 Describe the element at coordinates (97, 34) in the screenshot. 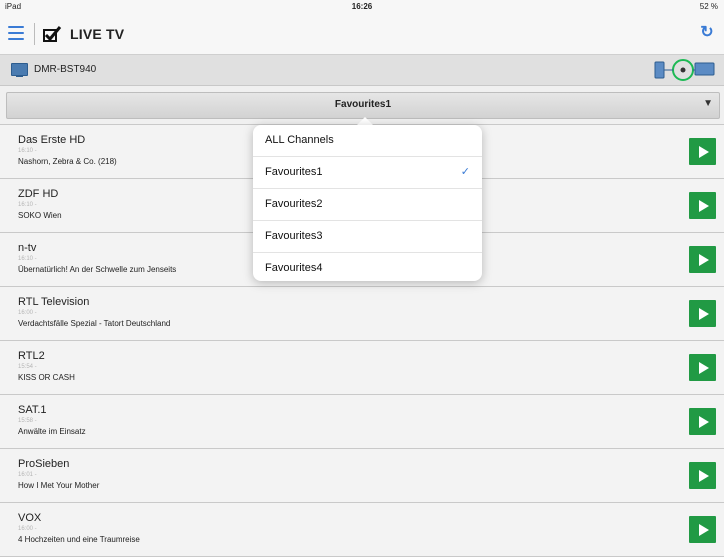

I see `page-title: LIVE TV` at that location.